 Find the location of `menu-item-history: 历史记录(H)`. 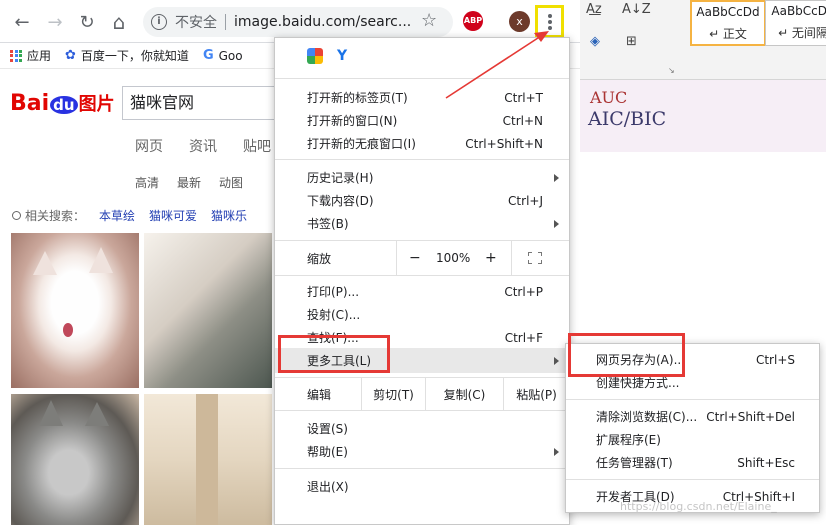

menu-item-history: 历史记录(H) is located at coordinates (422, 177).